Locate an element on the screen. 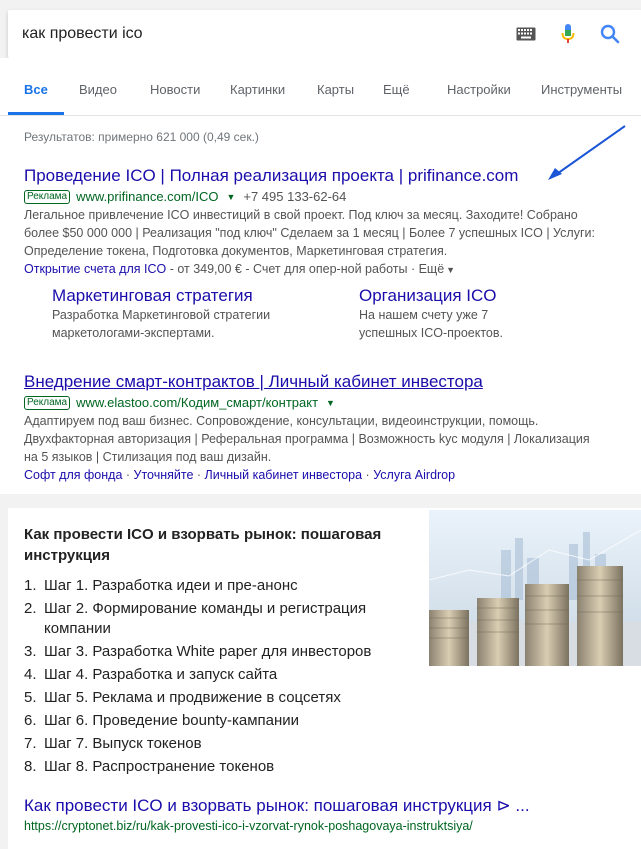  microphone-icon is located at coordinates (568, 34).